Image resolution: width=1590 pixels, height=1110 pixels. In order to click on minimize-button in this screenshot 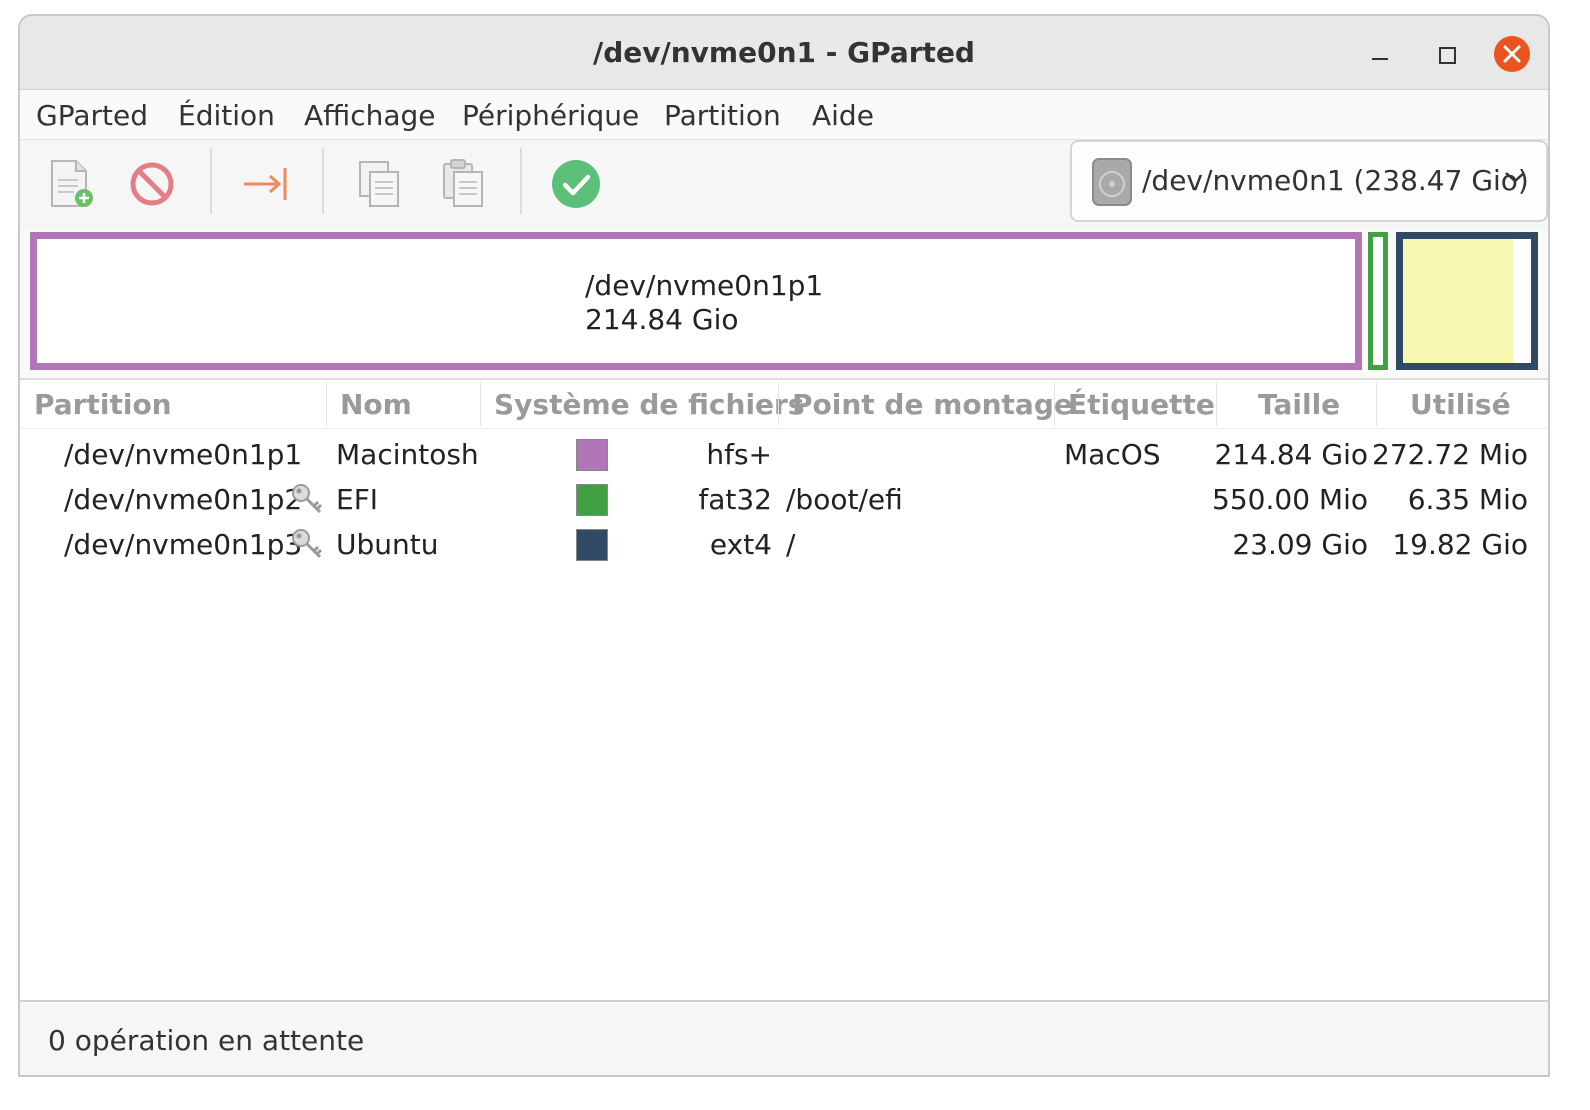, I will do `click(1380, 54)`.